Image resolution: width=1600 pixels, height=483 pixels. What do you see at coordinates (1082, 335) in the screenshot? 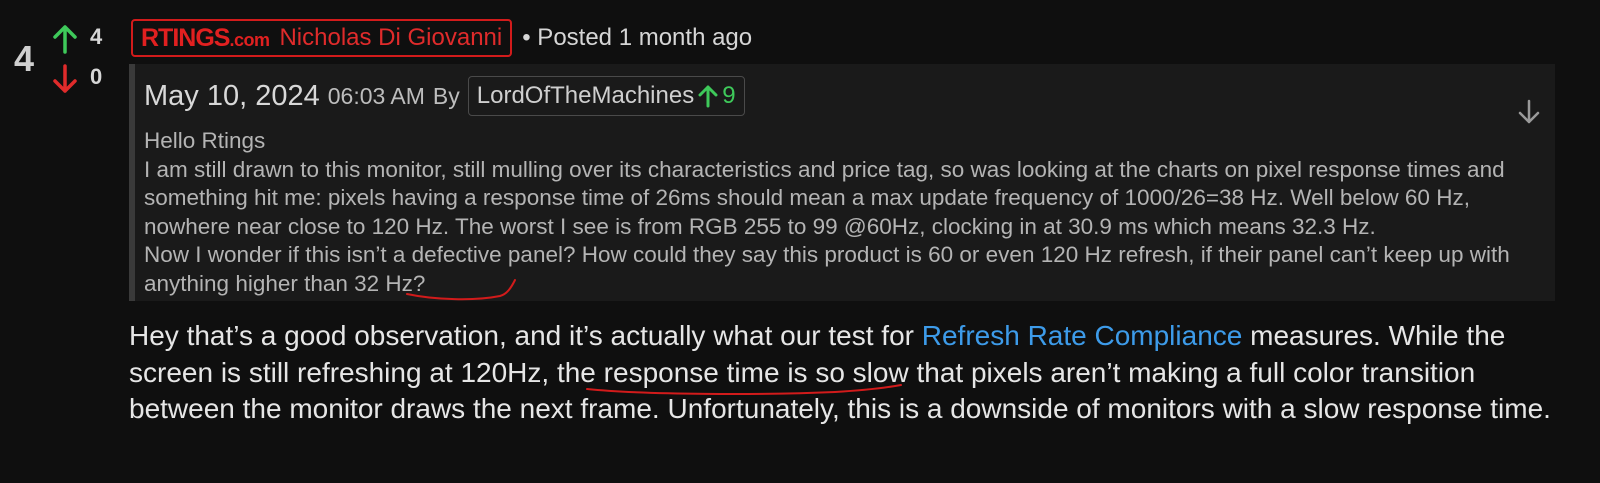
I see `refresh-rate-compliance-link: Refresh Rate Compliance` at bounding box center [1082, 335].